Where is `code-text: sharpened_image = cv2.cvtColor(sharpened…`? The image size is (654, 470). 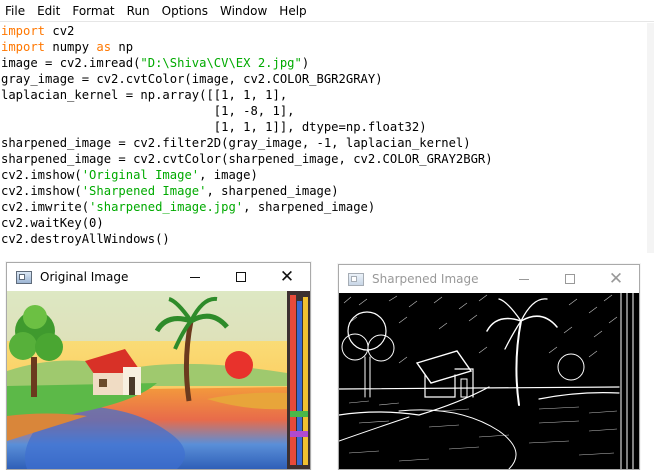 code-text: sharpened_image = cv2.cvtColor(sharpened… is located at coordinates (247, 159).